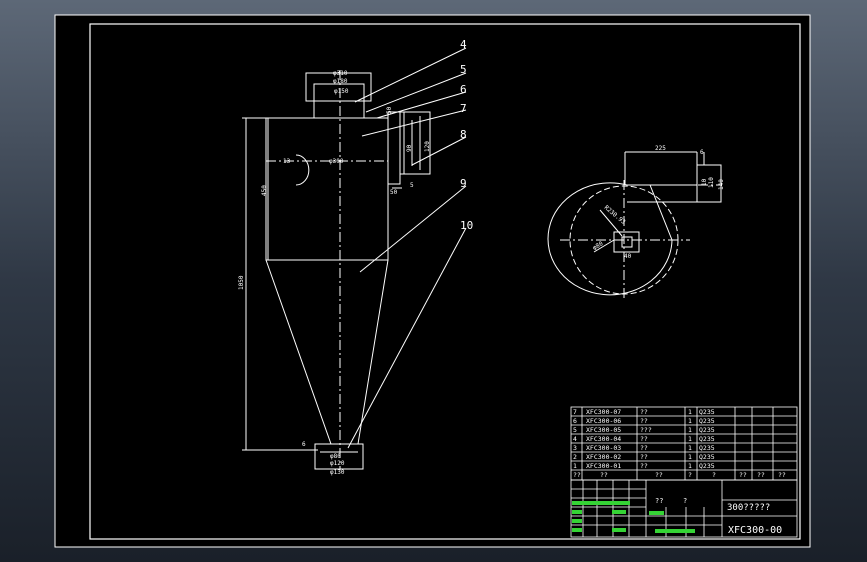 Image resolution: width=867 pixels, height=562 pixels. What do you see at coordinates (463, 44) in the screenshot?
I see `part-no-4: 4` at bounding box center [463, 44].